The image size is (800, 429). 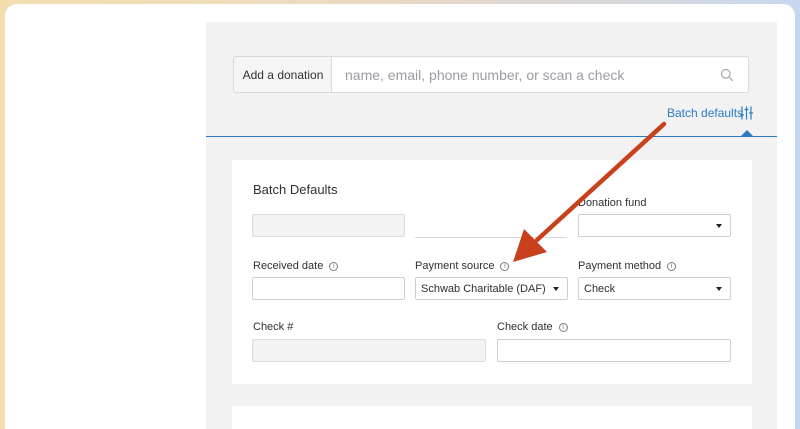 What do you see at coordinates (296, 266) in the screenshot?
I see `received-date-label: Received date i` at bounding box center [296, 266].